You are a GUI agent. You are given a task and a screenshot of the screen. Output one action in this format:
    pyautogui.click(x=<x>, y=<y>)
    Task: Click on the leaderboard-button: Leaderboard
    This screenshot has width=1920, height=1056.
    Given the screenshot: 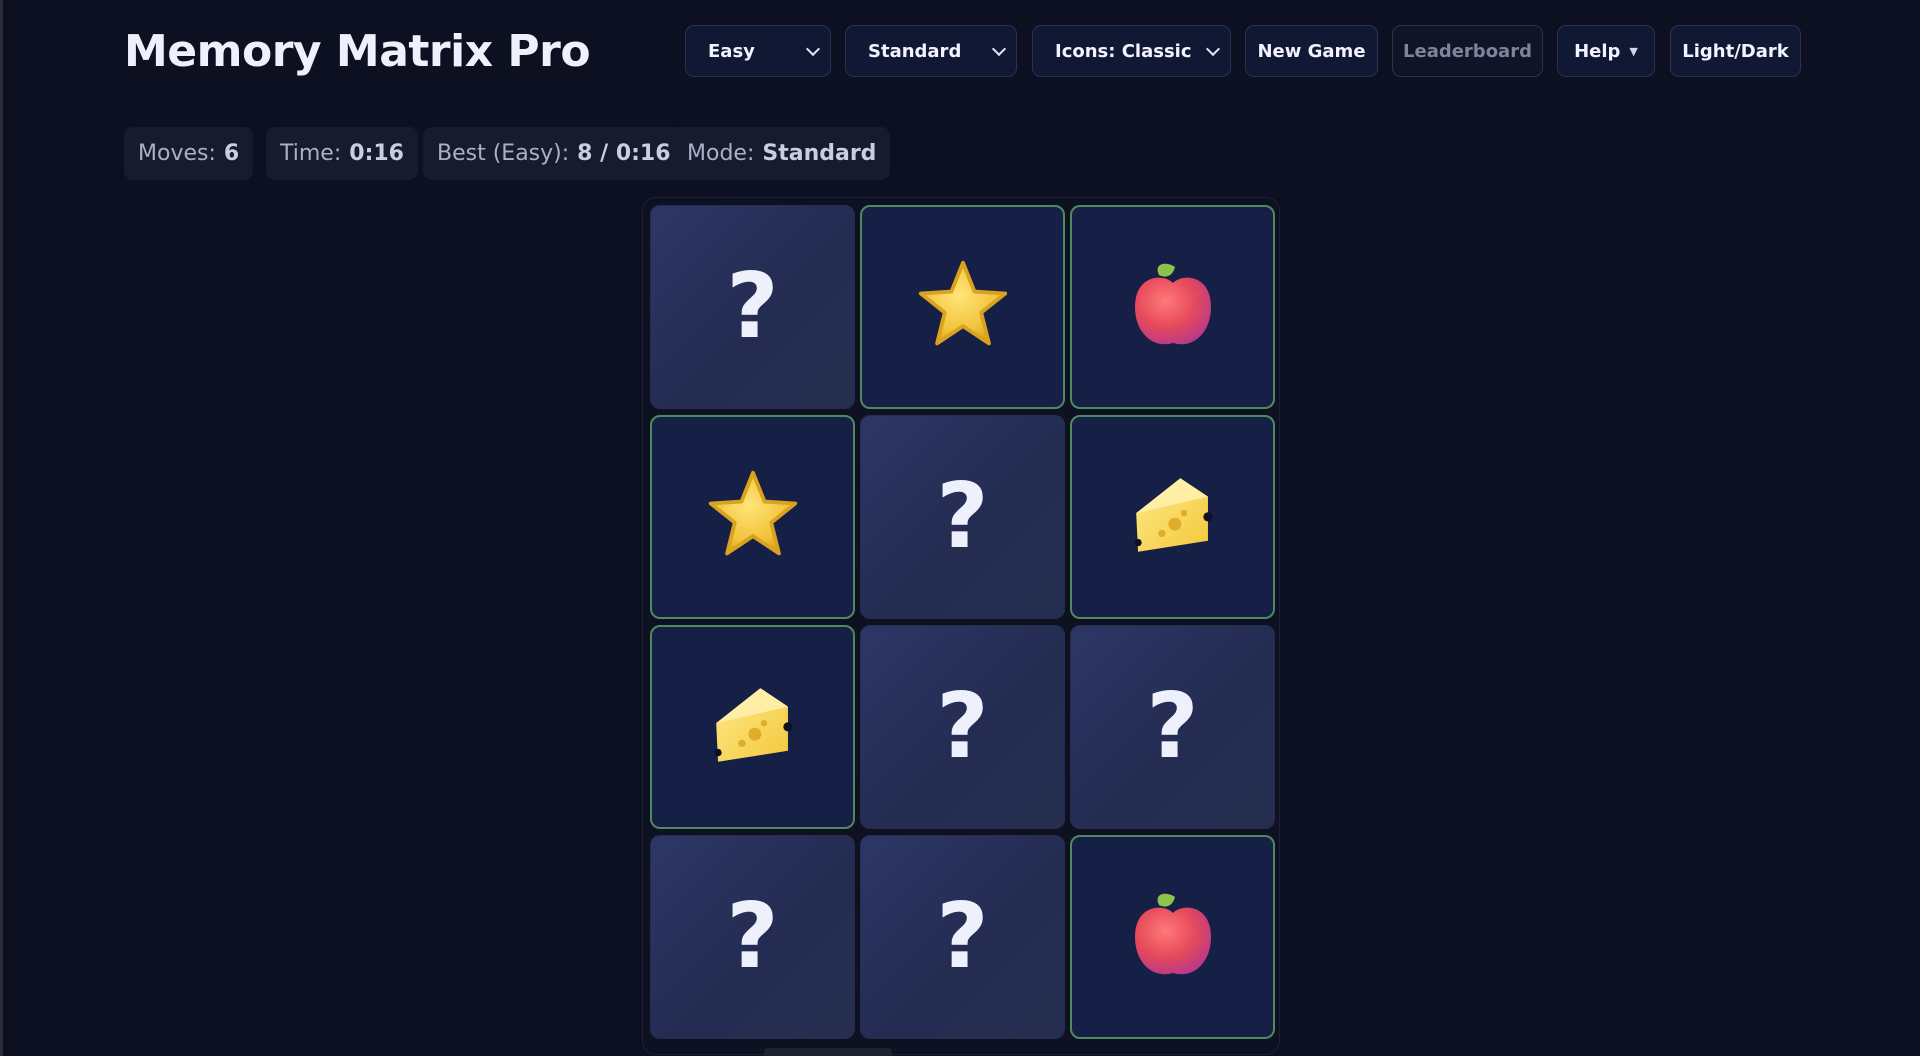 What is the action you would take?
    pyautogui.click(x=1467, y=51)
    